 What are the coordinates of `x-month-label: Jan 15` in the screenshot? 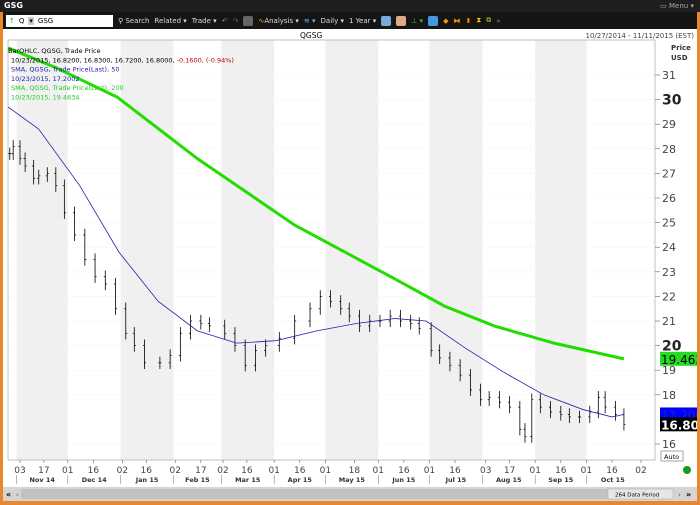 It's located at (147, 480).